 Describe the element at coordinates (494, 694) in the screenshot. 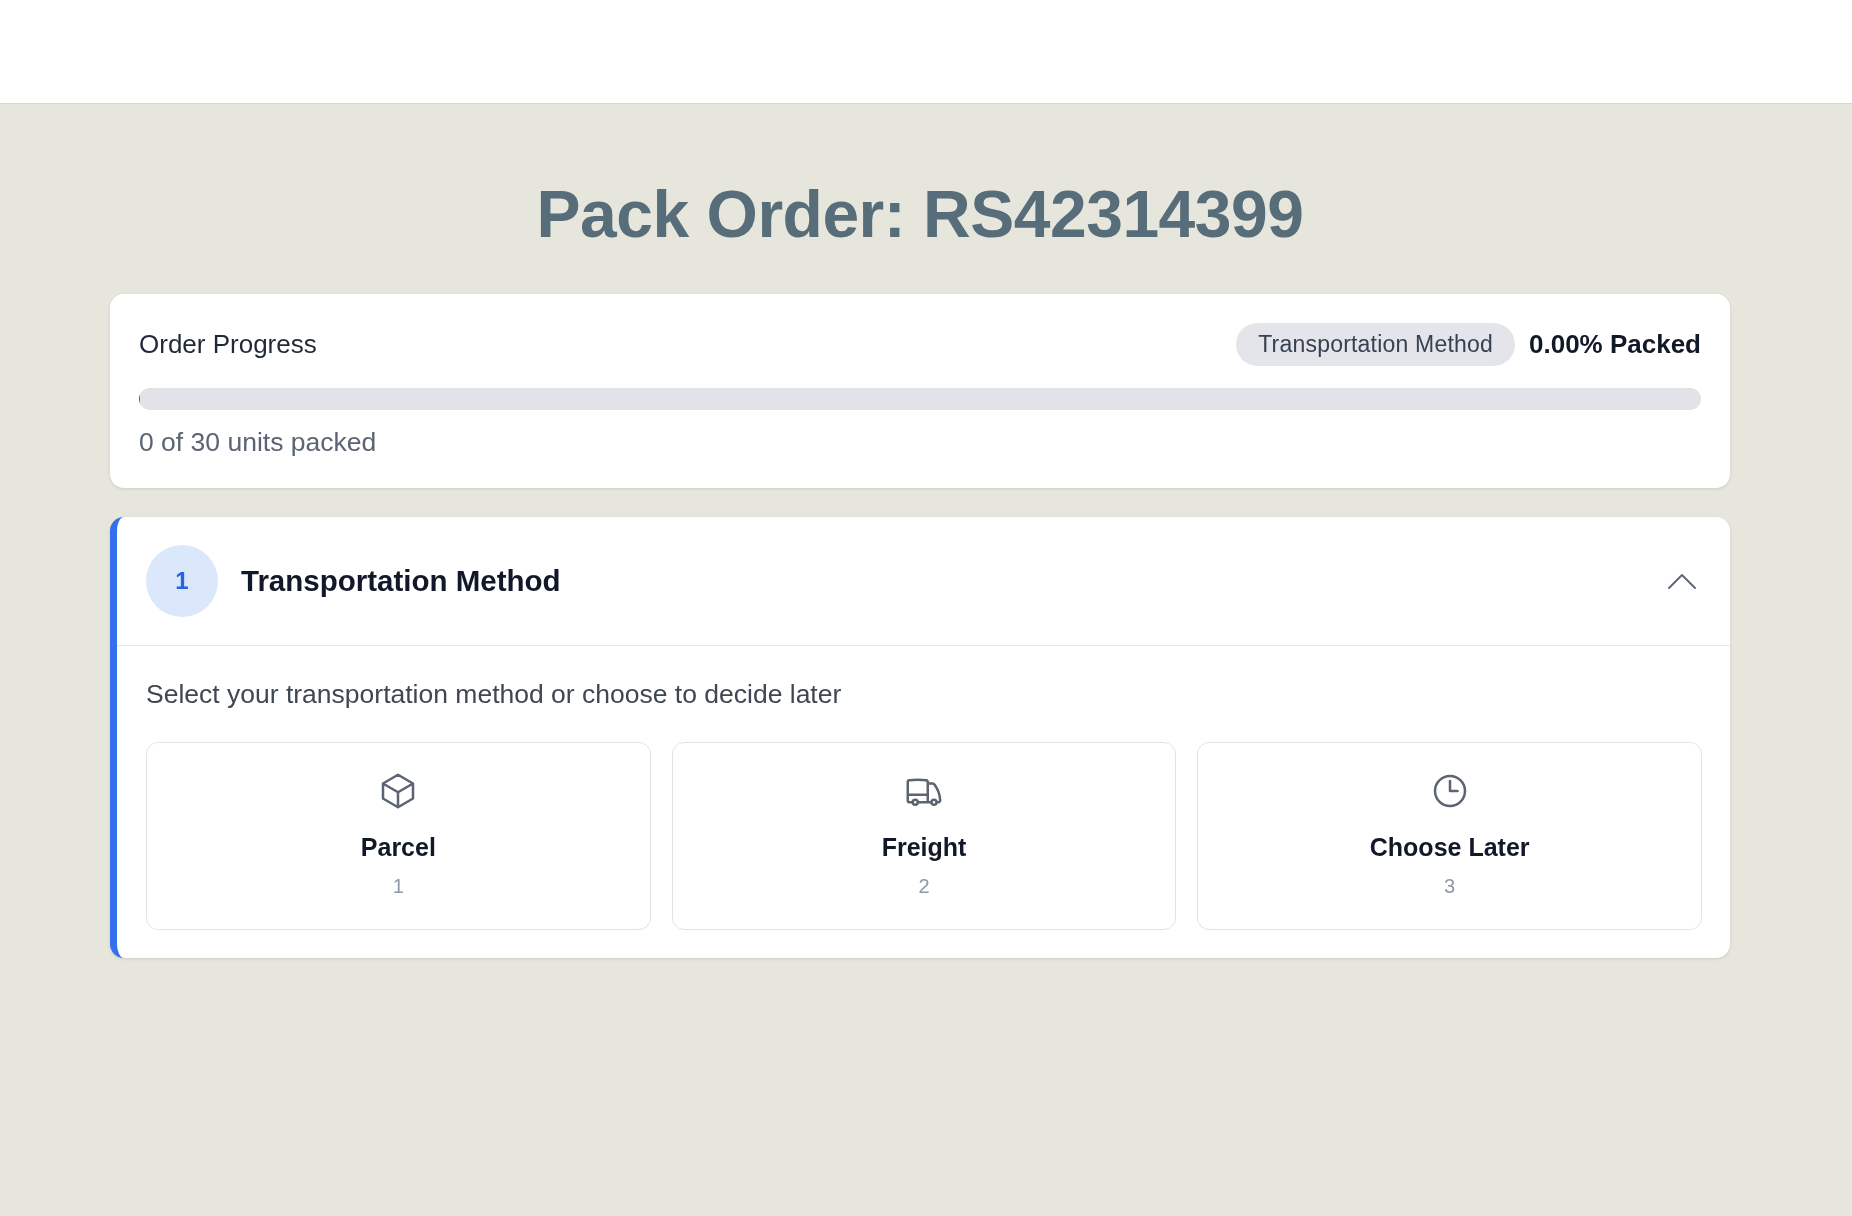

I see `step-description: Select your transportation method or choose to decide later` at that location.